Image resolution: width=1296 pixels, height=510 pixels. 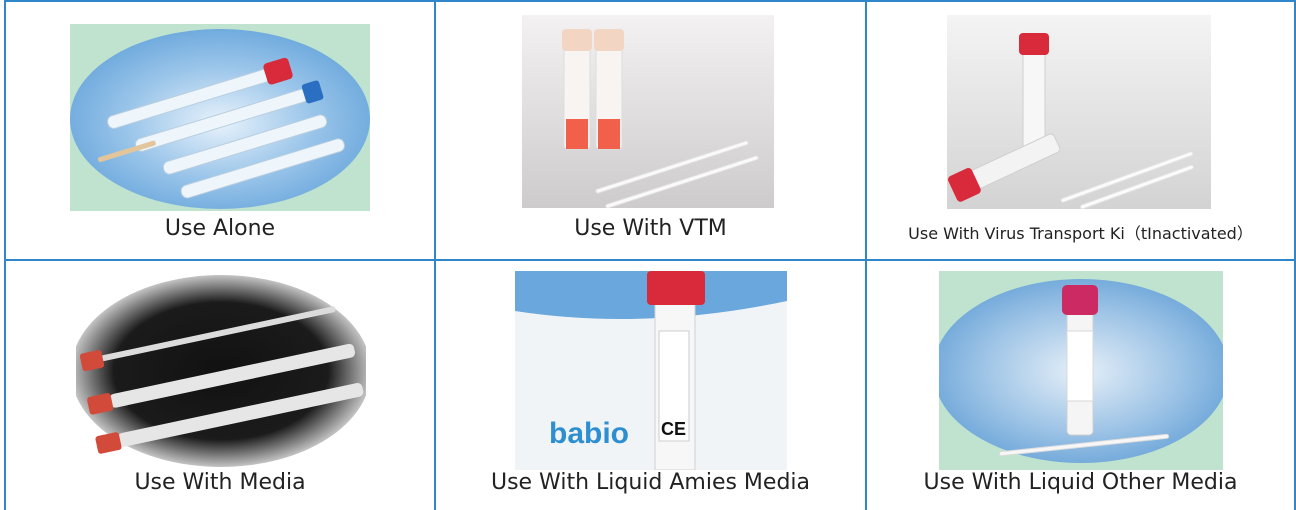 I want to click on caption-use-with-liquid-other-media: Use With Liquid Other Media, so click(x=1080, y=482).